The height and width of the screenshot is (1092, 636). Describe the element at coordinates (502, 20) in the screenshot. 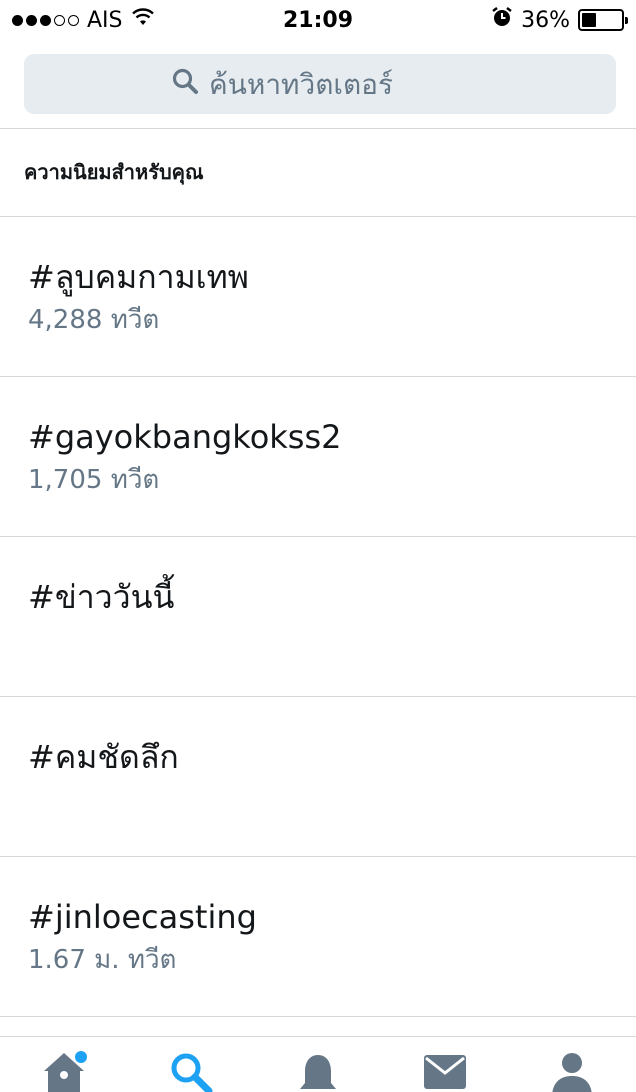

I see `alarm-icon` at that location.